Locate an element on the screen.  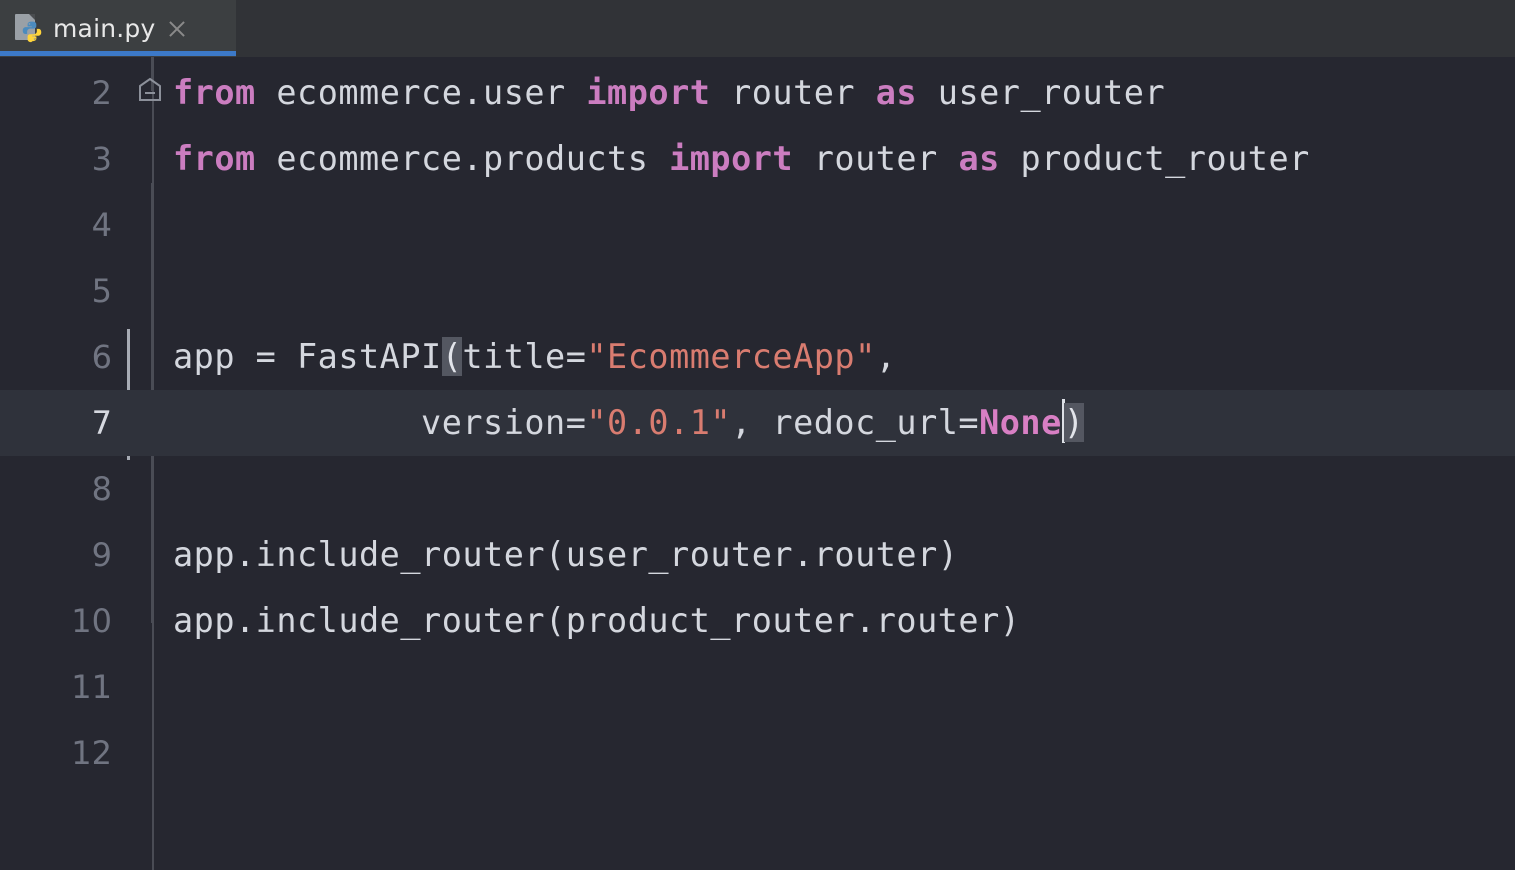
line-number: 4 is located at coordinates (101, 225).